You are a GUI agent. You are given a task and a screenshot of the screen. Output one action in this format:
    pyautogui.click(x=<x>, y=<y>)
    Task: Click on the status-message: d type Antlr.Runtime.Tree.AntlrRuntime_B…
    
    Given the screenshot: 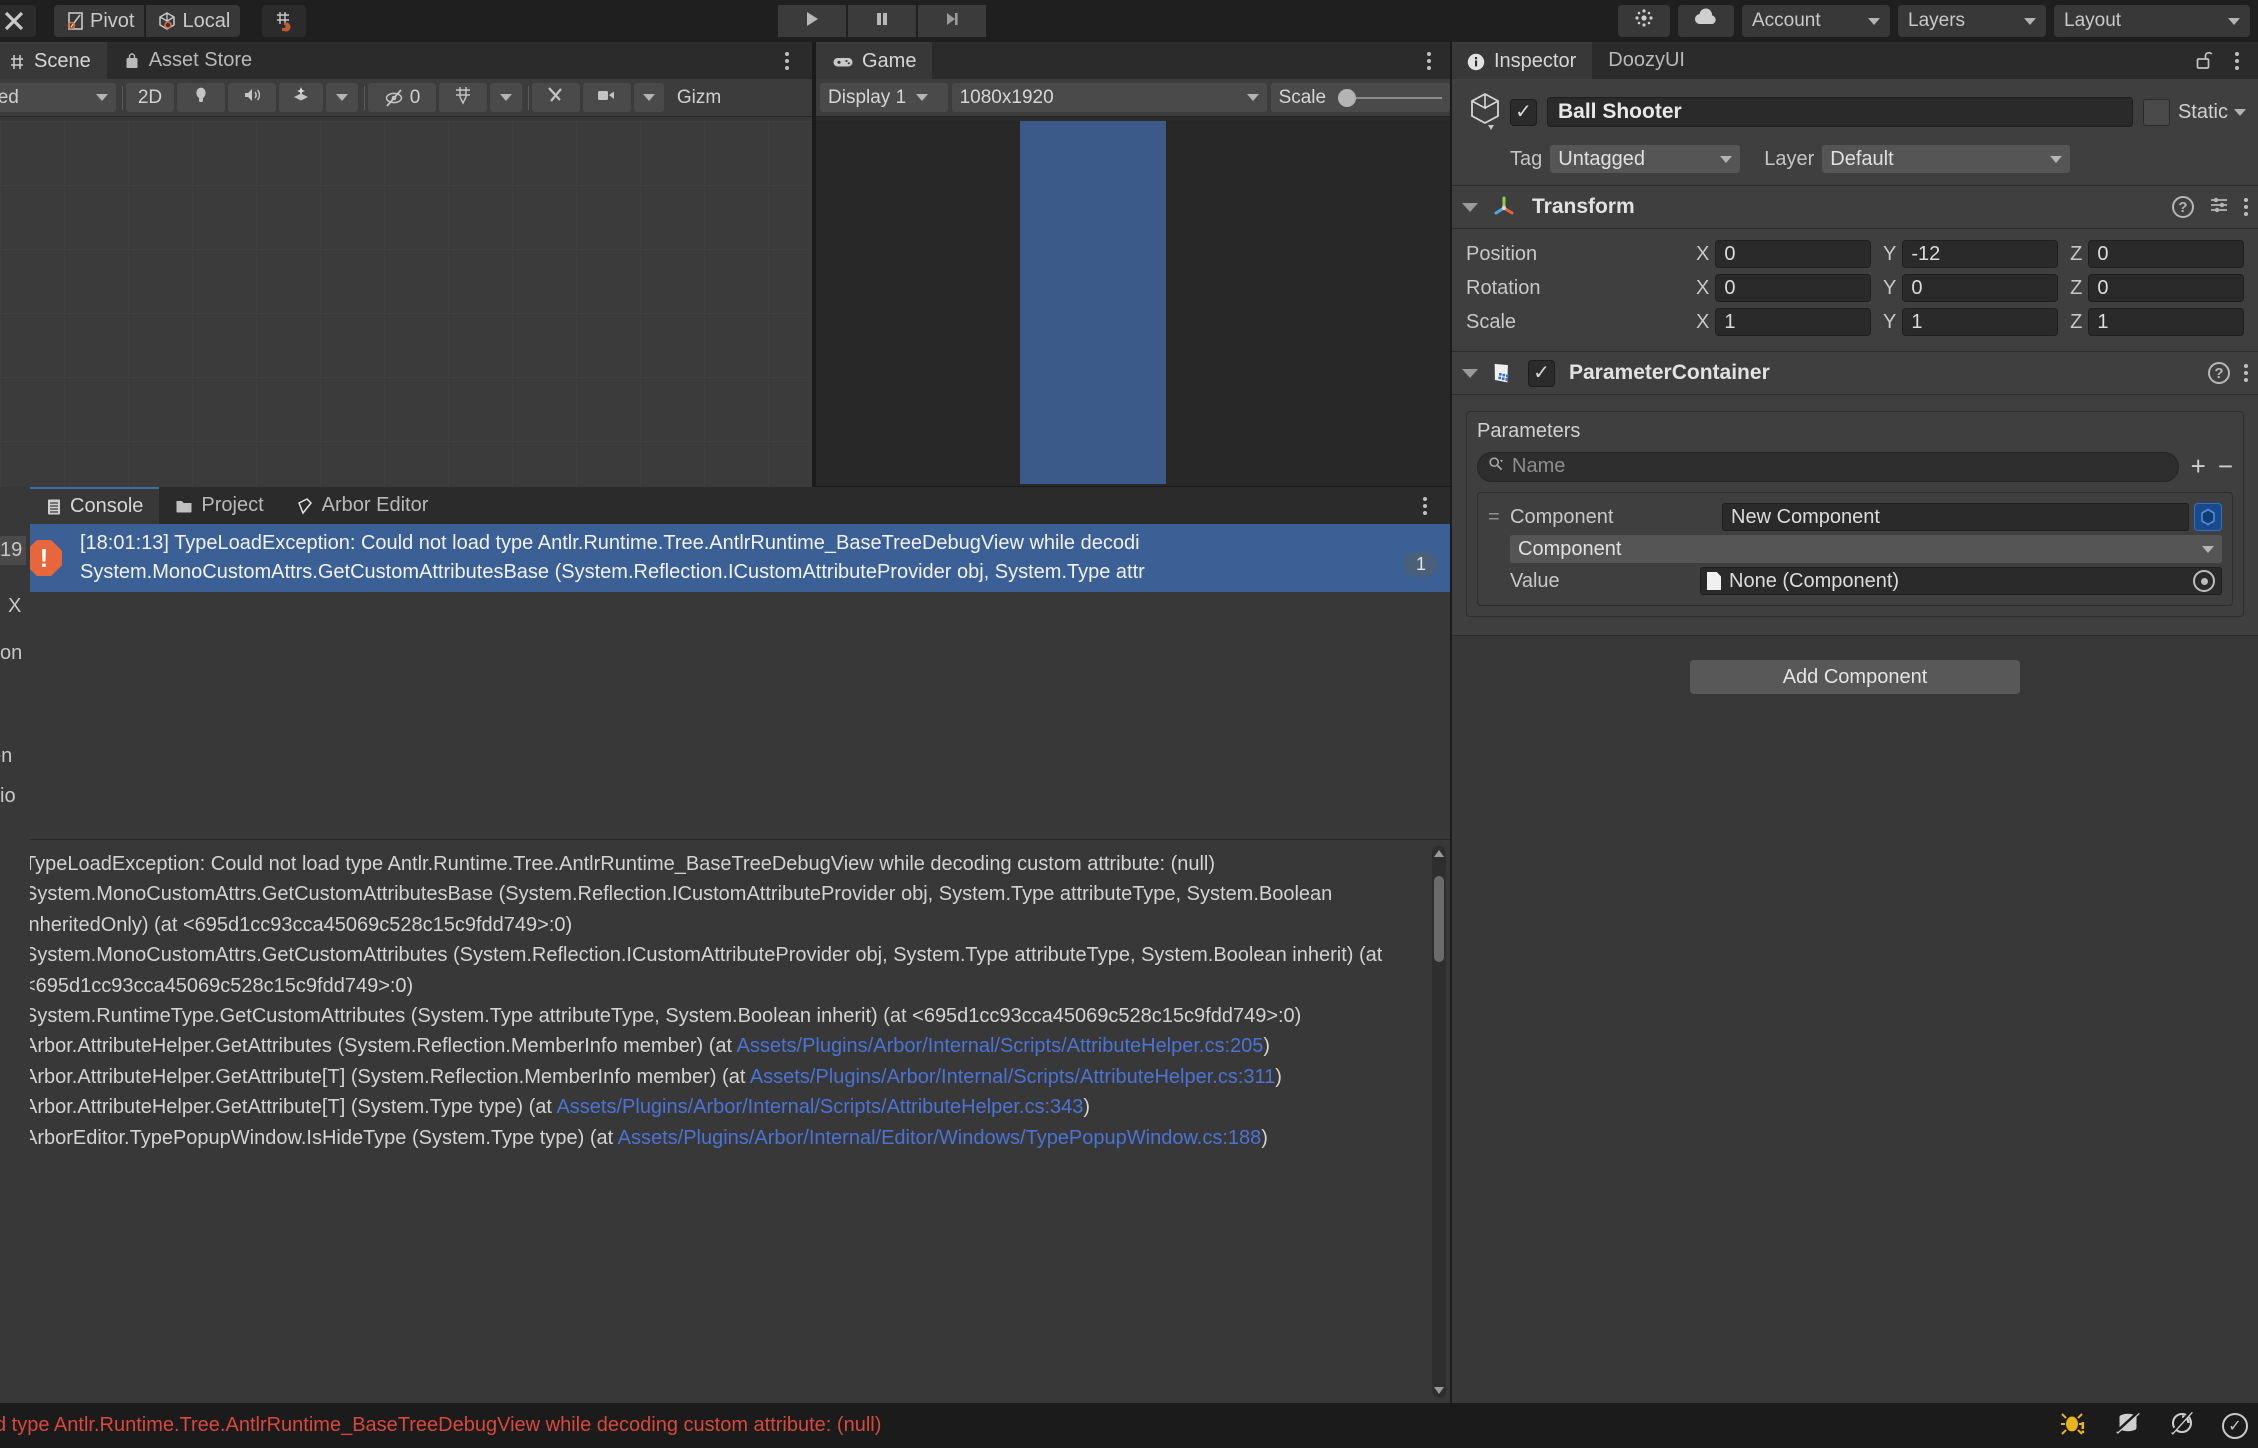 What is the action you would take?
    pyautogui.click(x=440, y=1425)
    